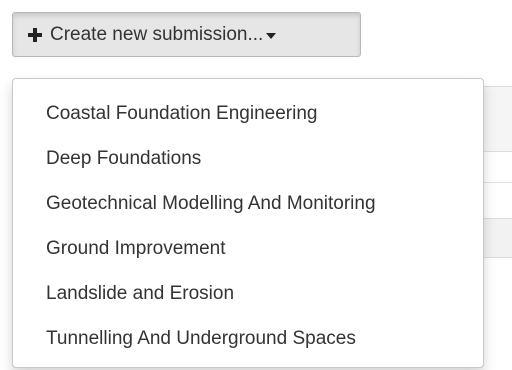 This screenshot has width=512, height=370. Describe the element at coordinates (248, 203) in the screenshot. I see `menu-item-geotechnical-modelling-and-monitoring: Geotechnical Modelling And Monitoring` at that location.